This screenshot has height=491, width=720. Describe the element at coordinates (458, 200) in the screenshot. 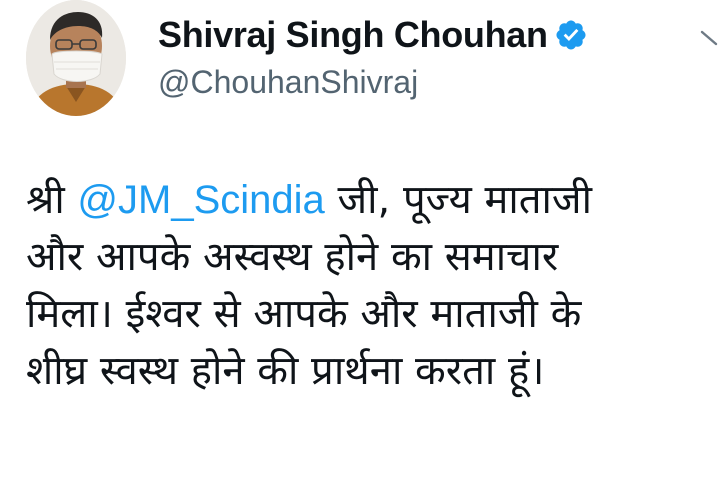

I see `tweet-line-1-suffix: जी, पूज्य माताजी` at that location.